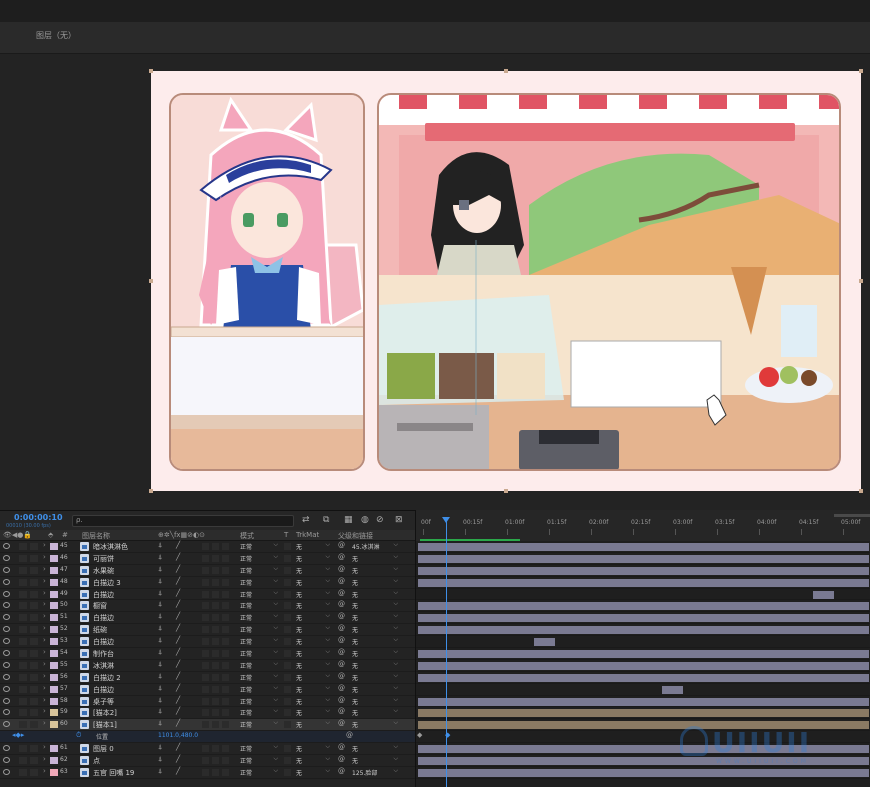 The height and width of the screenshot is (787, 870). I want to click on layer-name: 制作台, so click(103, 654).